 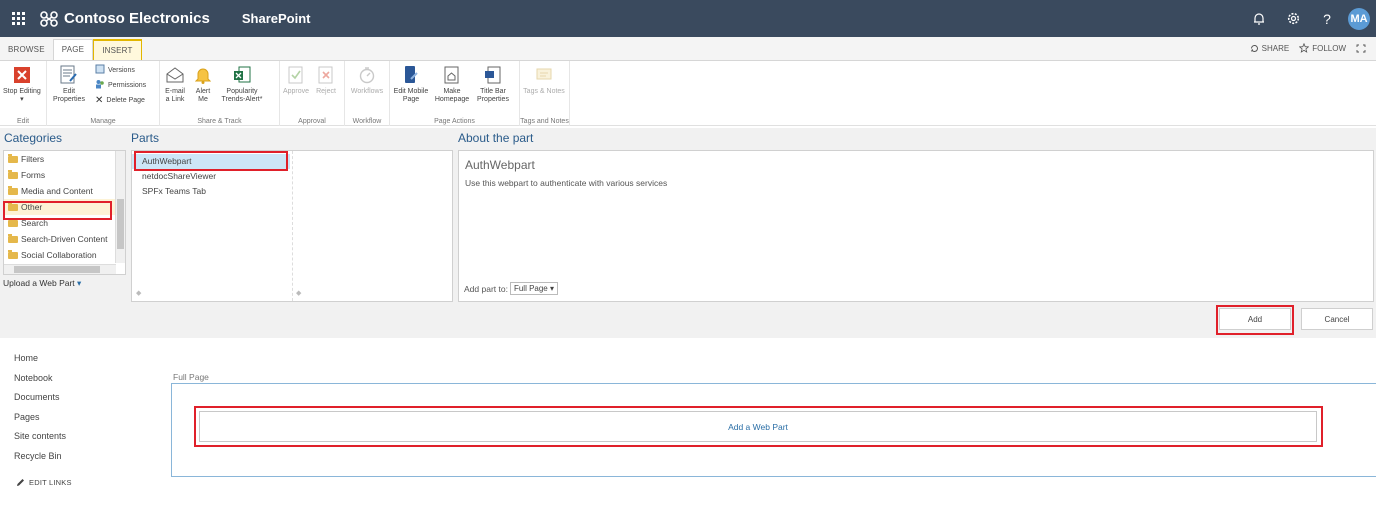 What do you see at coordinates (40, 460) in the screenshot?
I see `nav-item-recycle-bin: Recycle Bin` at bounding box center [40, 460].